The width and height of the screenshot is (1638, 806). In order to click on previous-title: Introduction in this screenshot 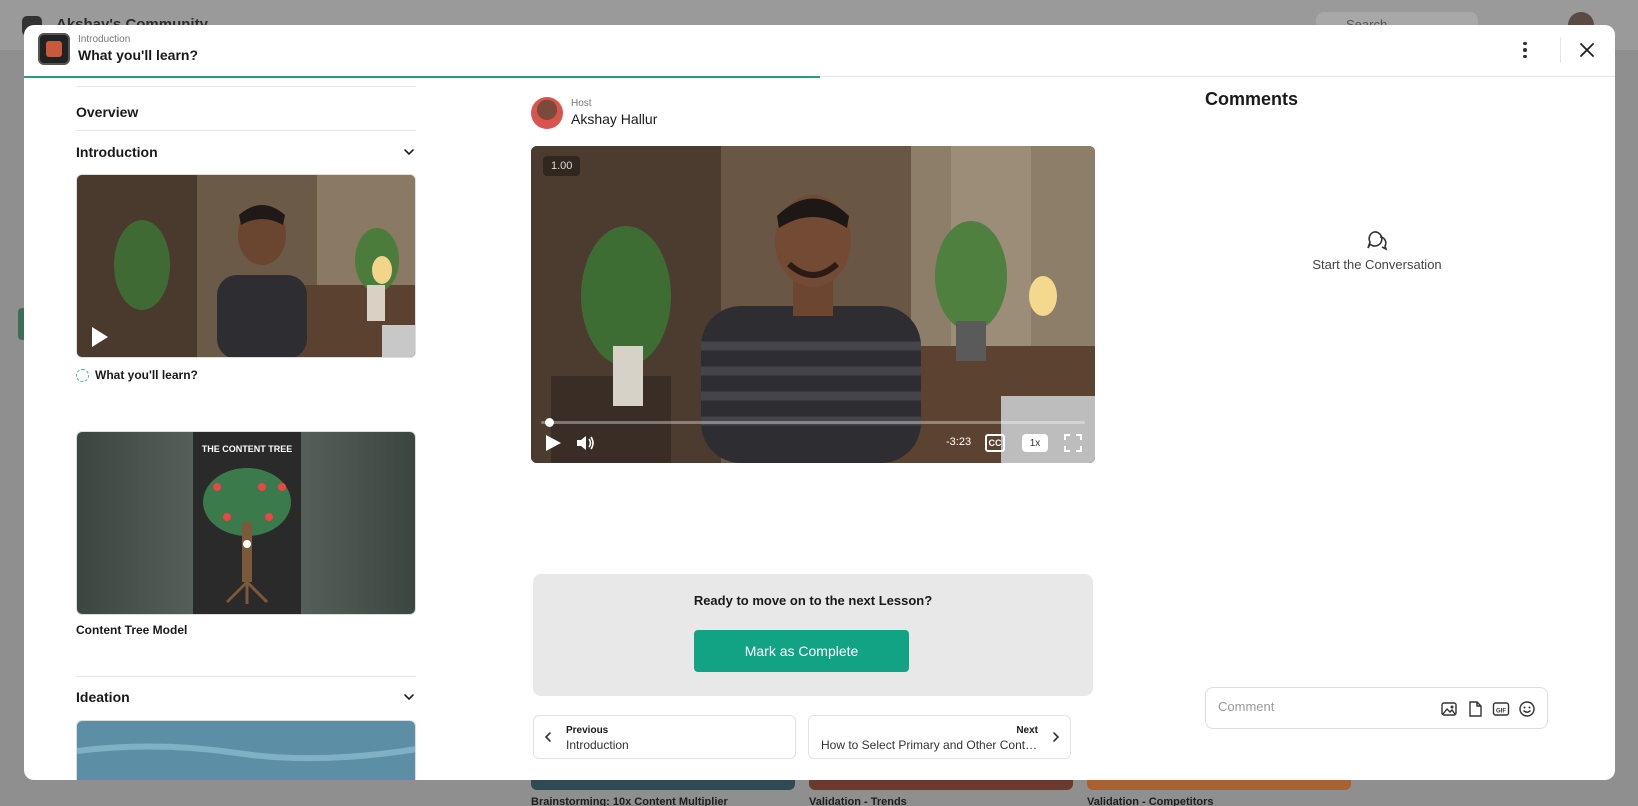, I will do `click(597, 745)`.